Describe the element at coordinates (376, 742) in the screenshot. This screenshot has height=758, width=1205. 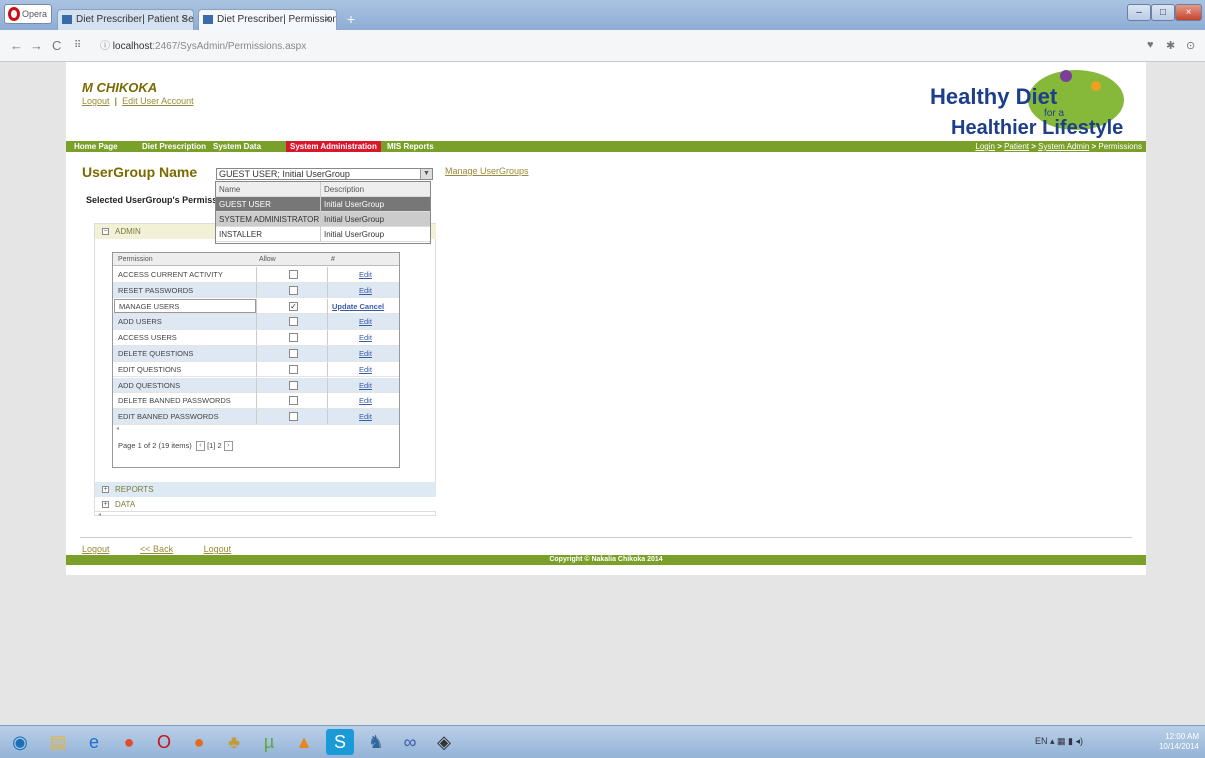
I see `postgres-icon: ♞` at that location.